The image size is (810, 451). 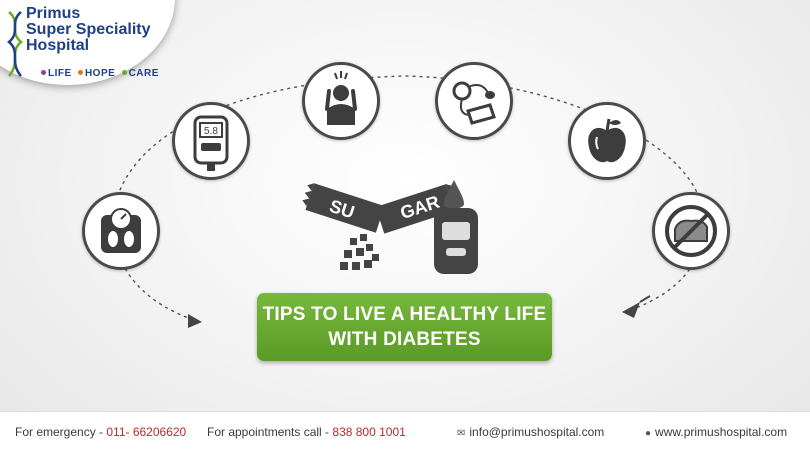 I want to click on hospital-name: Primus Super Speciality Hospital, so click(x=88, y=30).